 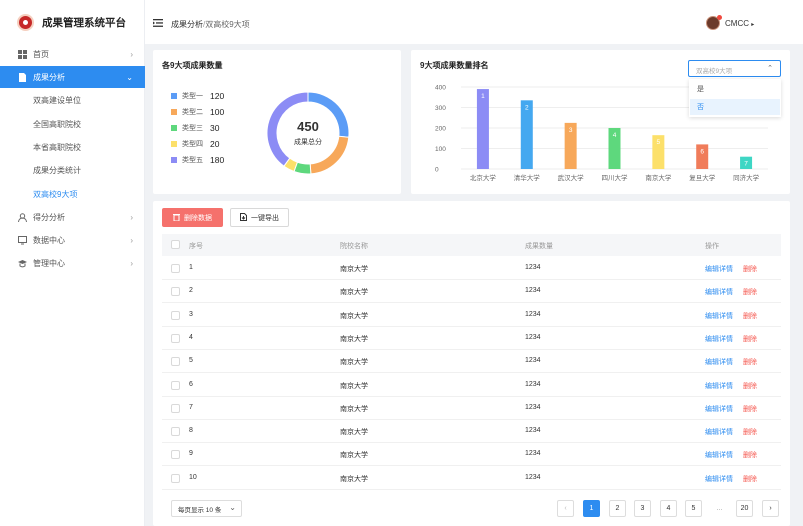 What do you see at coordinates (744, 508) in the screenshot?
I see `page-button-20: 20` at bounding box center [744, 508].